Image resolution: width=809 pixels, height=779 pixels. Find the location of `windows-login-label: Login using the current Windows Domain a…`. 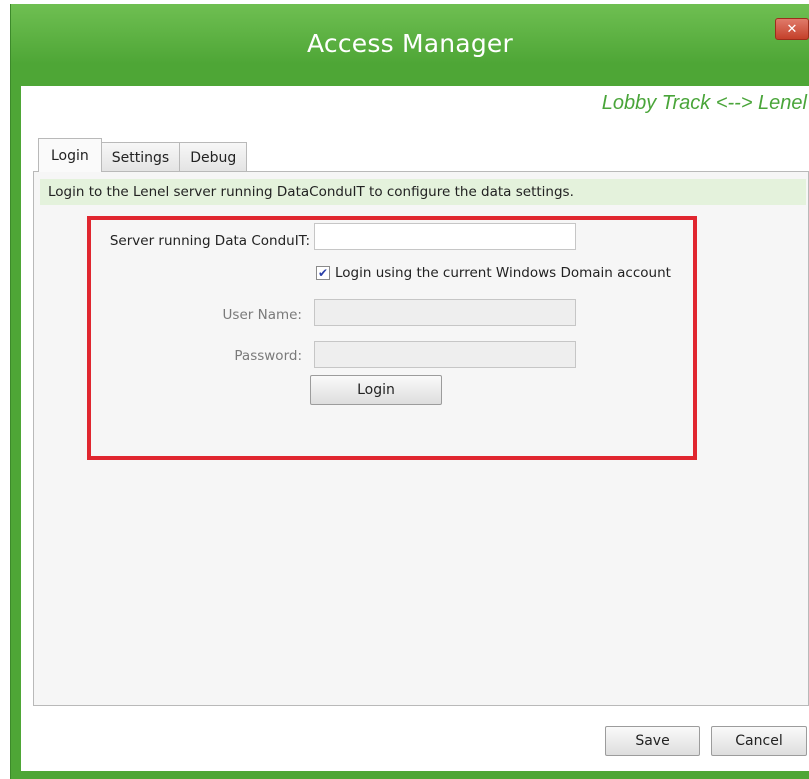

windows-login-label: Login using the current Windows Domain a… is located at coordinates (503, 273).